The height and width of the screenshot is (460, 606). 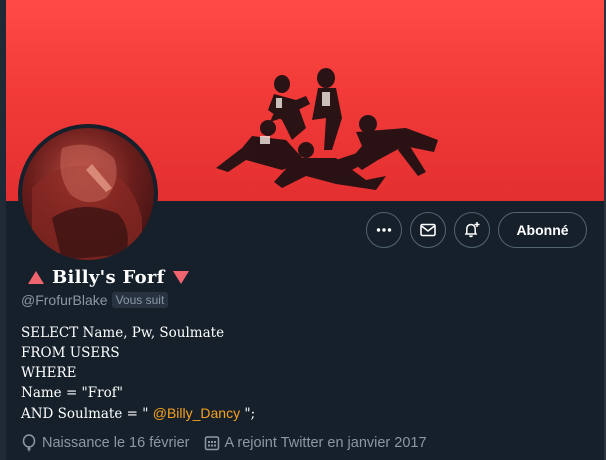 What do you see at coordinates (29, 443) in the screenshot?
I see `balloon-icon` at bounding box center [29, 443].